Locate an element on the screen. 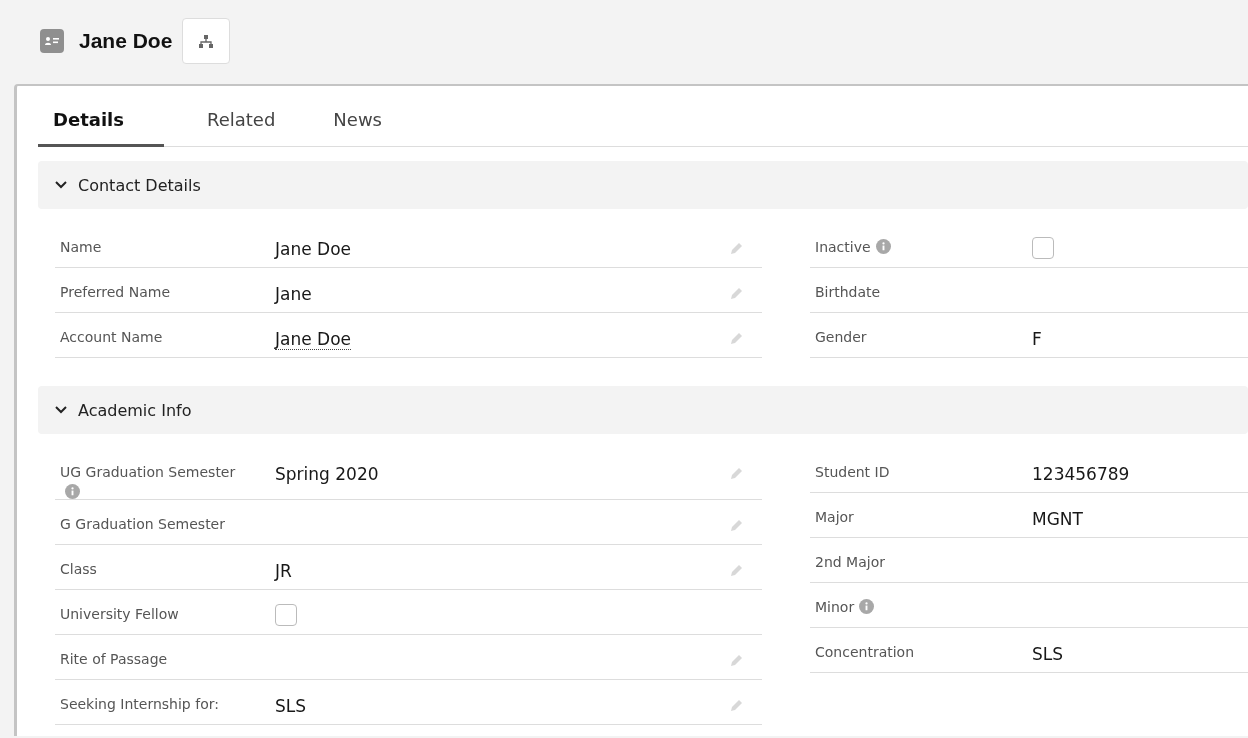 The width and height of the screenshot is (1248, 738). field-label: Gender is located at coordinates (841, 337).